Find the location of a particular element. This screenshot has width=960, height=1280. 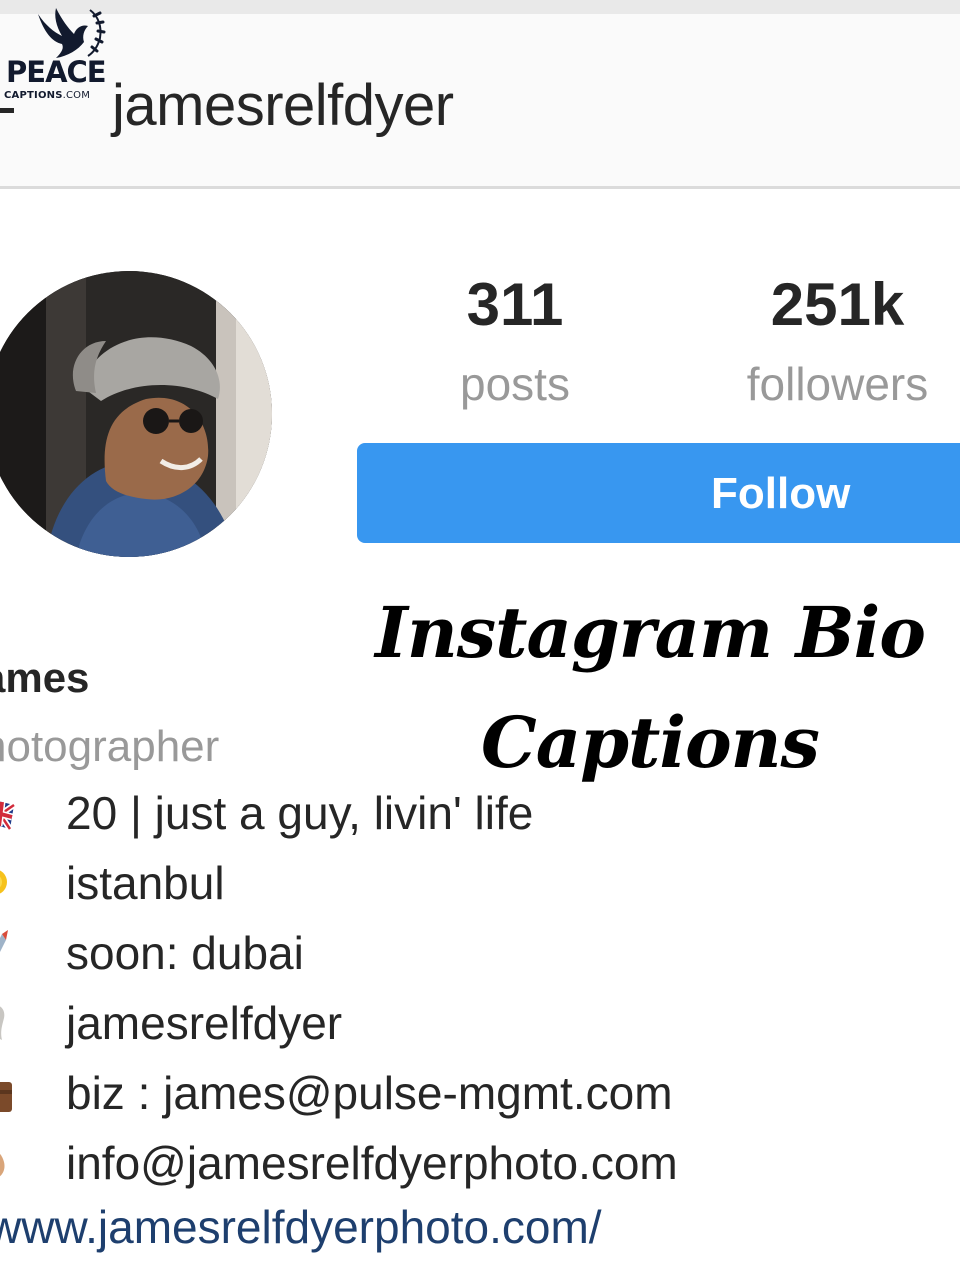

top-strip is located at coordinates (480, 7).